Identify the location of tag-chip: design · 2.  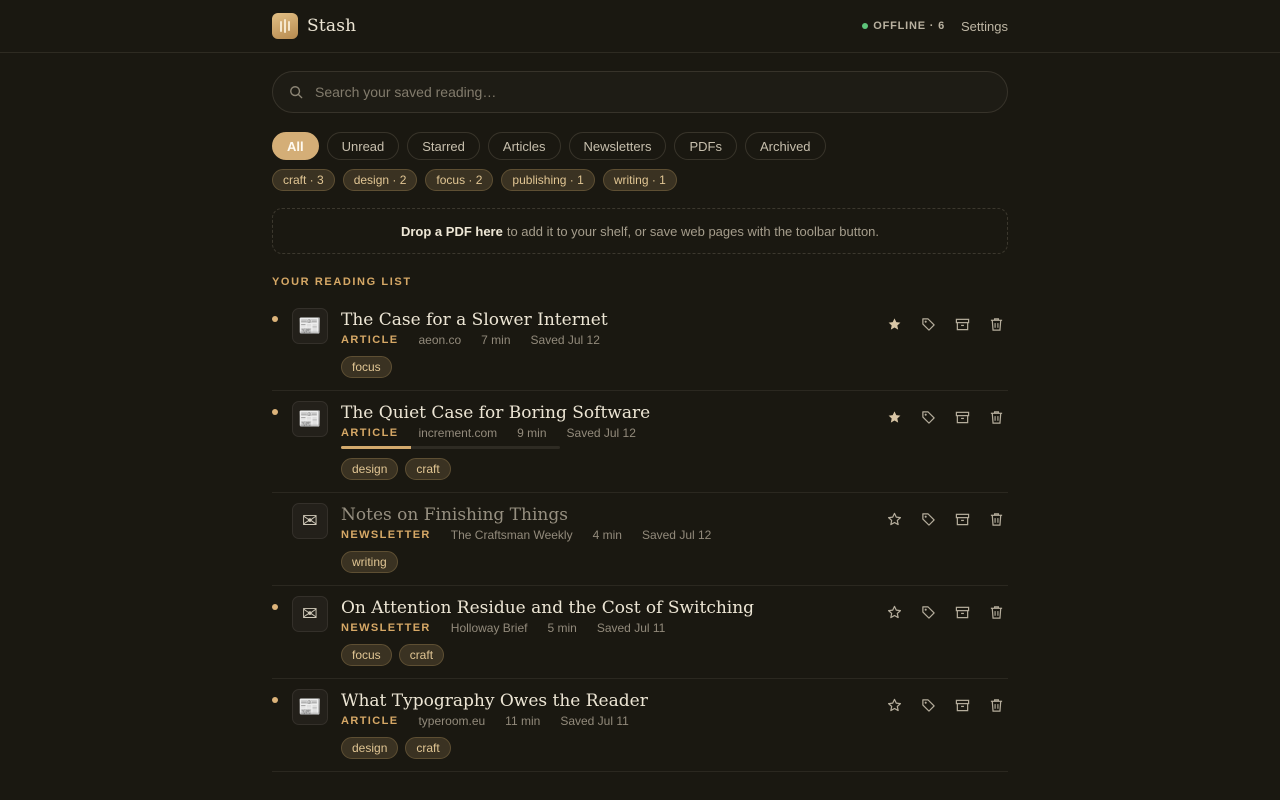
(380, 180).